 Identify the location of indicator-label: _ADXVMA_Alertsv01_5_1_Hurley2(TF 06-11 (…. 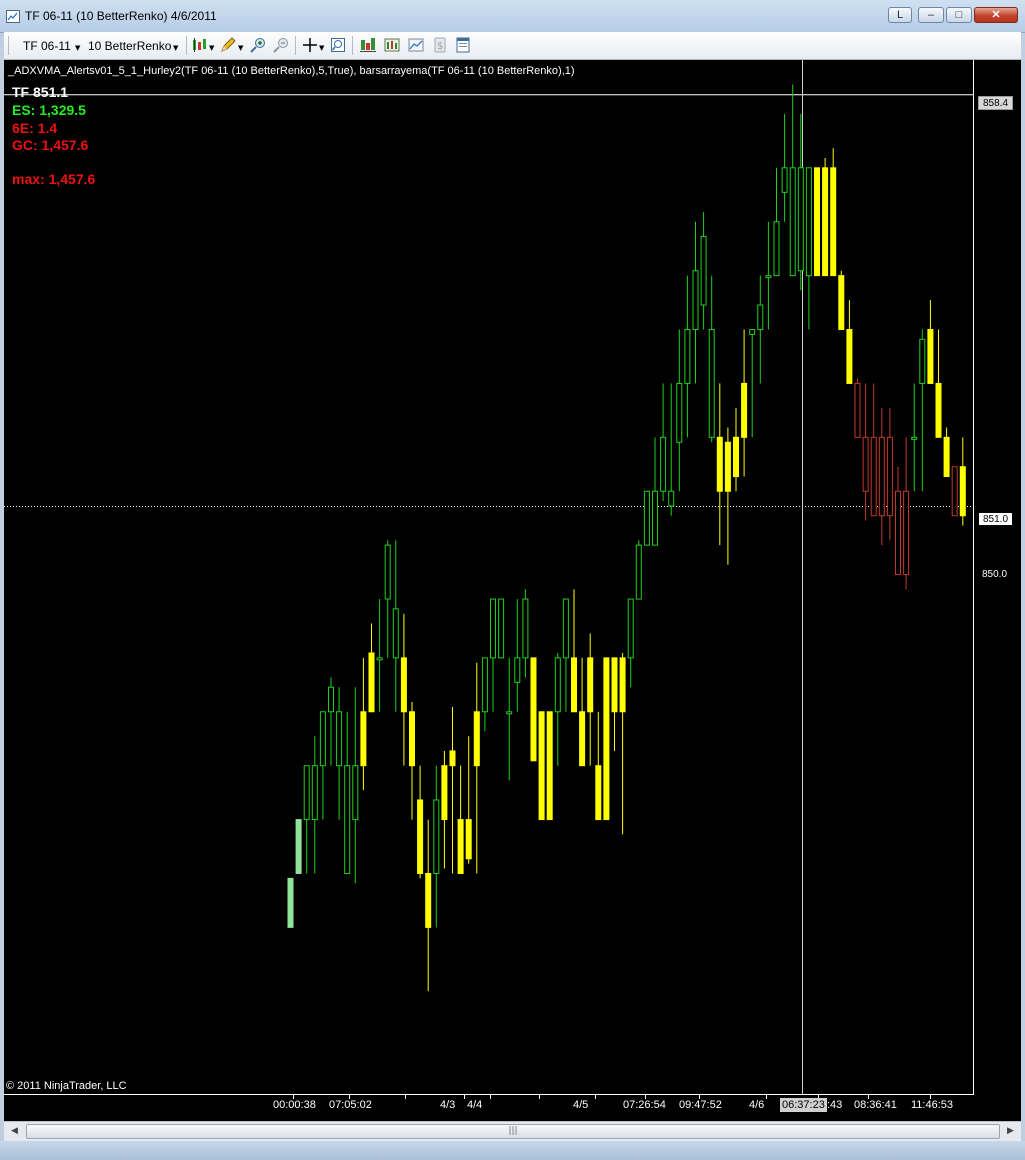
(291, 71).